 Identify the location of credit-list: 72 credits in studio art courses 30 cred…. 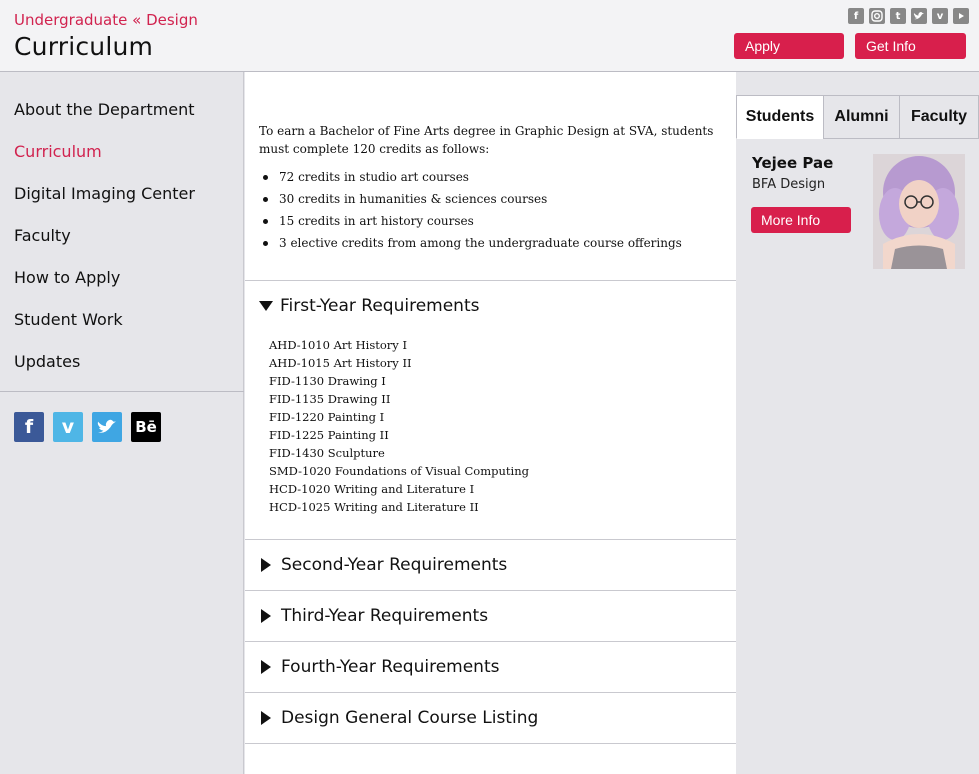
(470, 212).